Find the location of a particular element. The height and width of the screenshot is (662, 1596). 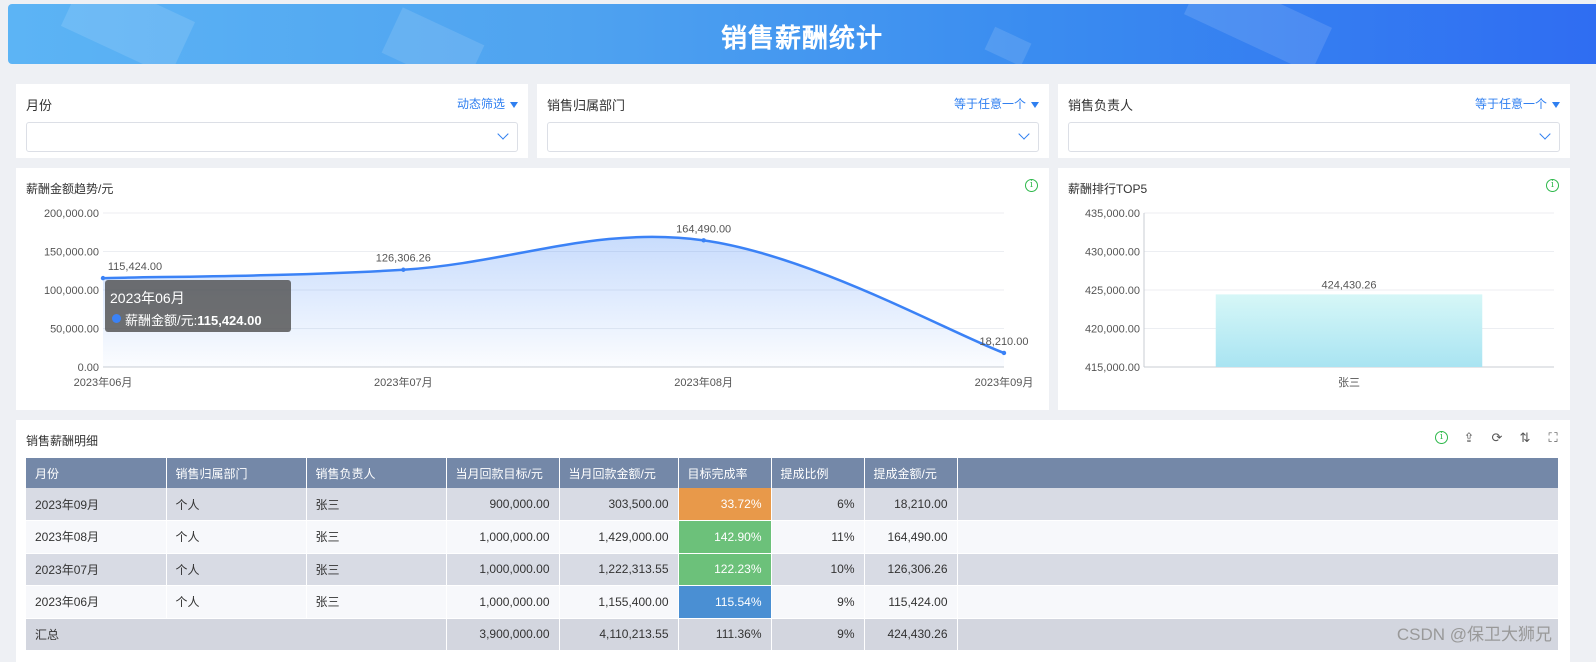

sort-icon: ⇅ is located at coordinates (1525, 438).